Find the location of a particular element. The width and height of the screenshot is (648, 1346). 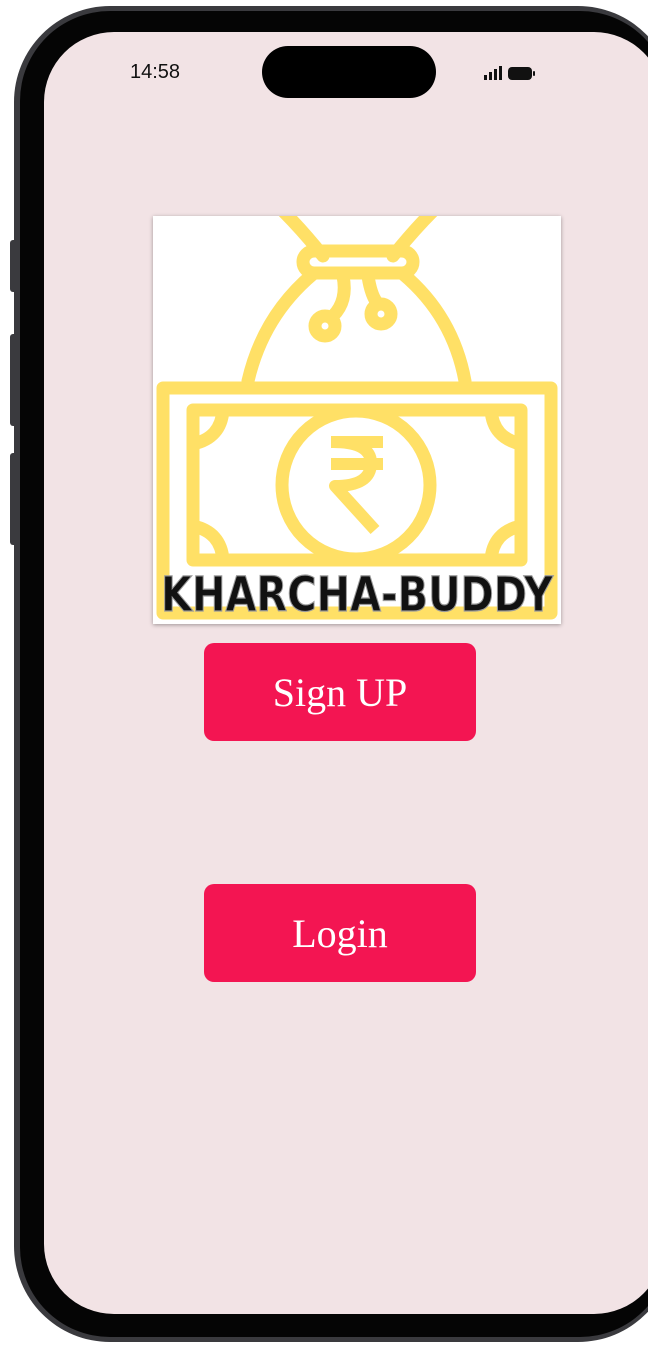

login-button: Login is located at coordinates (340, 933).